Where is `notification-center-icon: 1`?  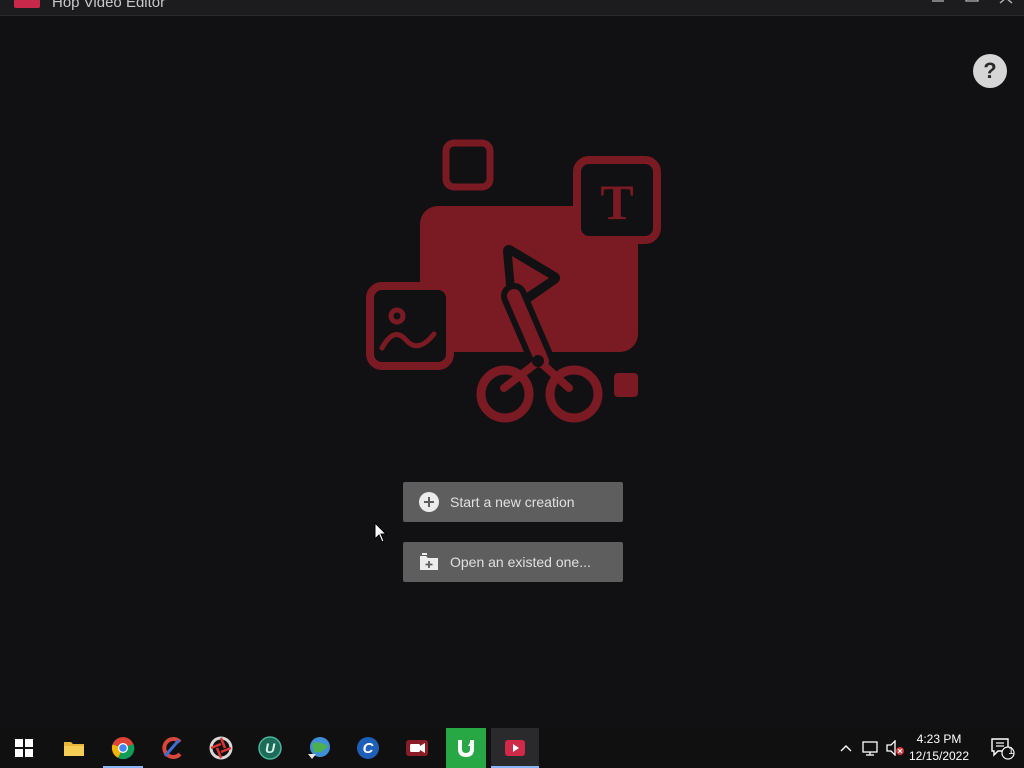 notification-center-icon: 1 is located at coordinates (1002, 748).